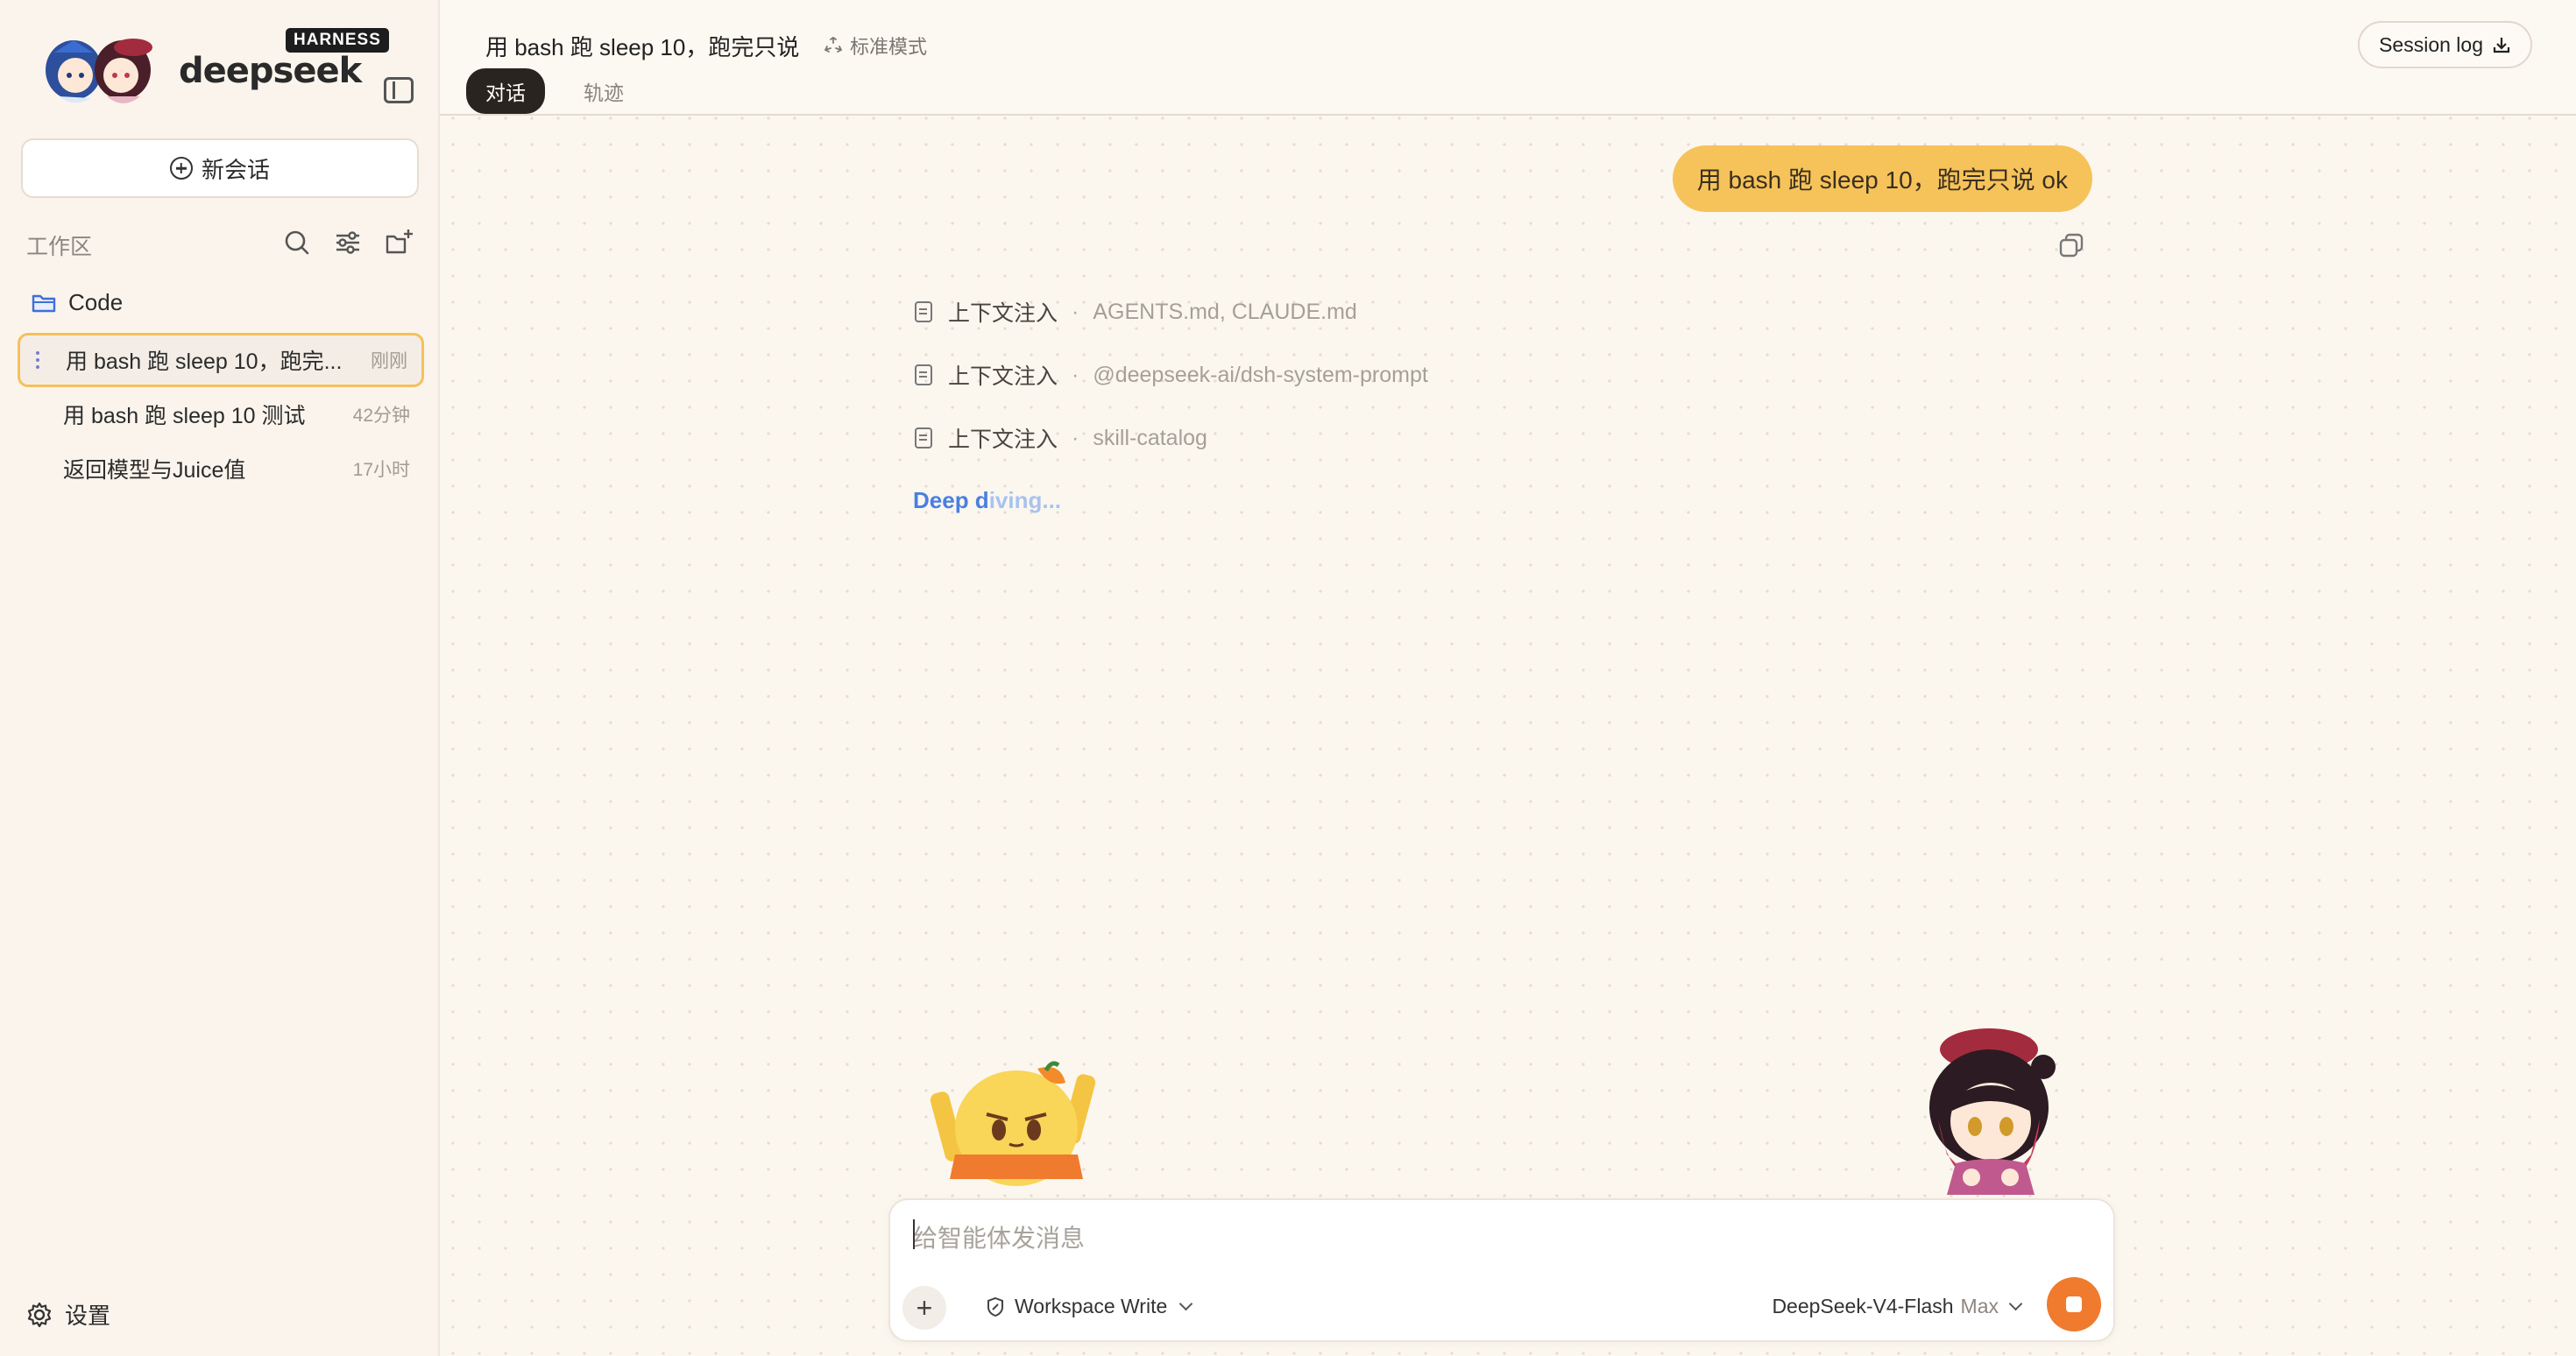 This screenshot has height=1356, width=2576. I want to click on context-value: AGENTS.md, CLAUDE.md, so click(1225, 311).